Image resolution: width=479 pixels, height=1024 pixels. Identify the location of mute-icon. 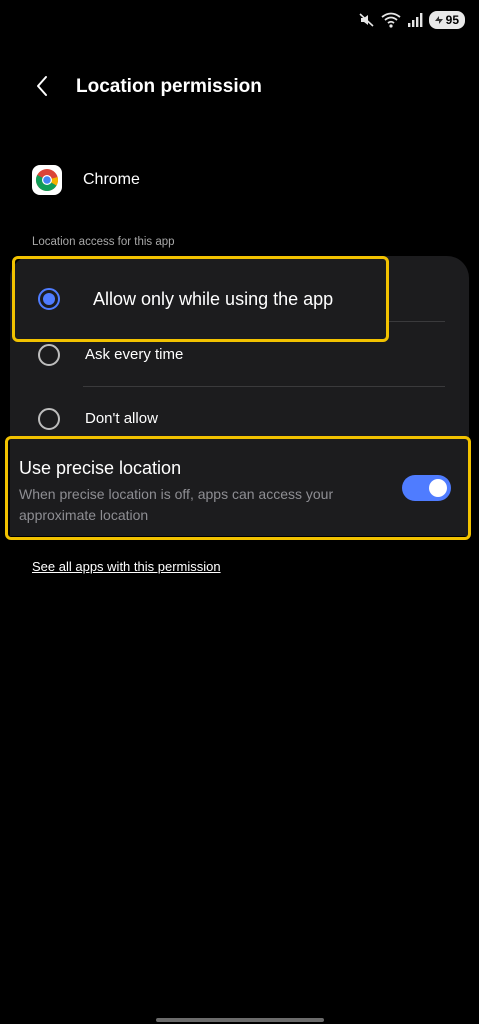
(367, 20).